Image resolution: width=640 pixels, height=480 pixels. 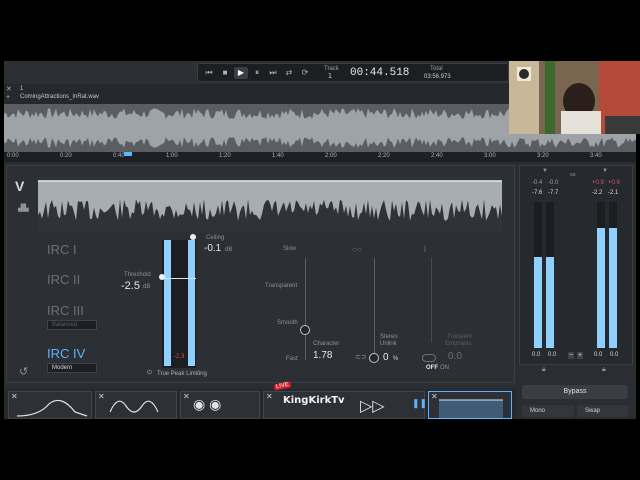 What do you see at coordinates (278, 156) in the screenshot?
I see `tick-label: 1:40` at bounding box center [278, 156].